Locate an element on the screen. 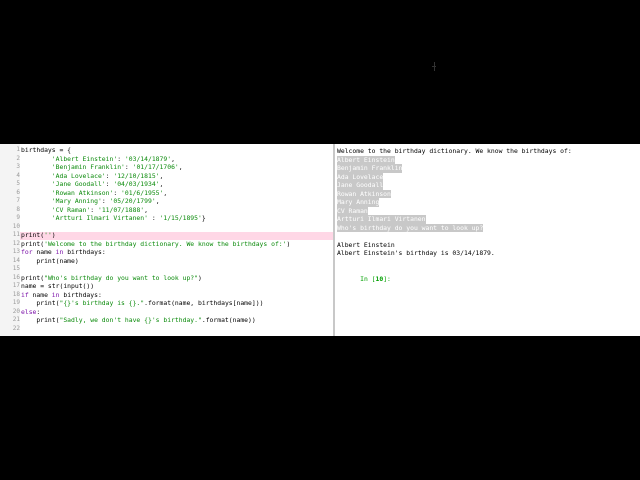  prompt-prefix: In [ is located at coordinates (368, 278).